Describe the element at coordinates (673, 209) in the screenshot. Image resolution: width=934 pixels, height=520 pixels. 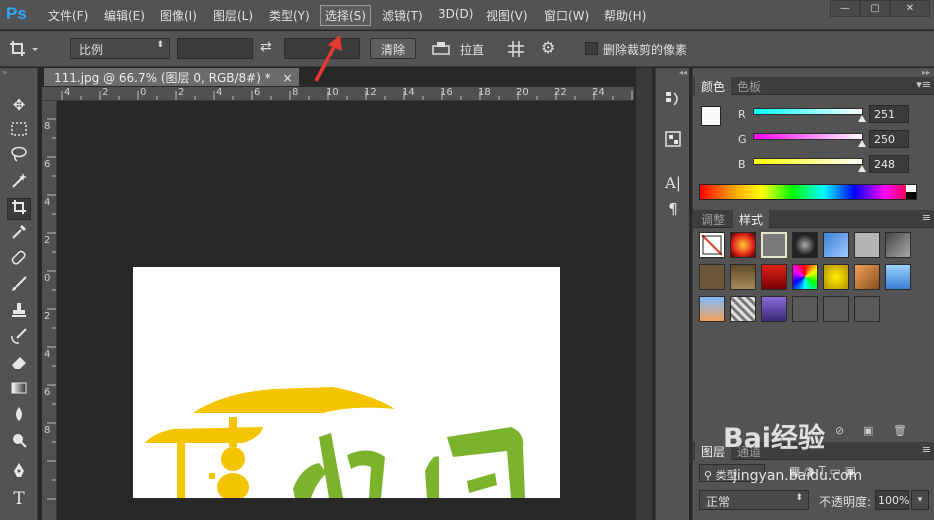
I see `paragraph-panel-icon: ¶` at that location.